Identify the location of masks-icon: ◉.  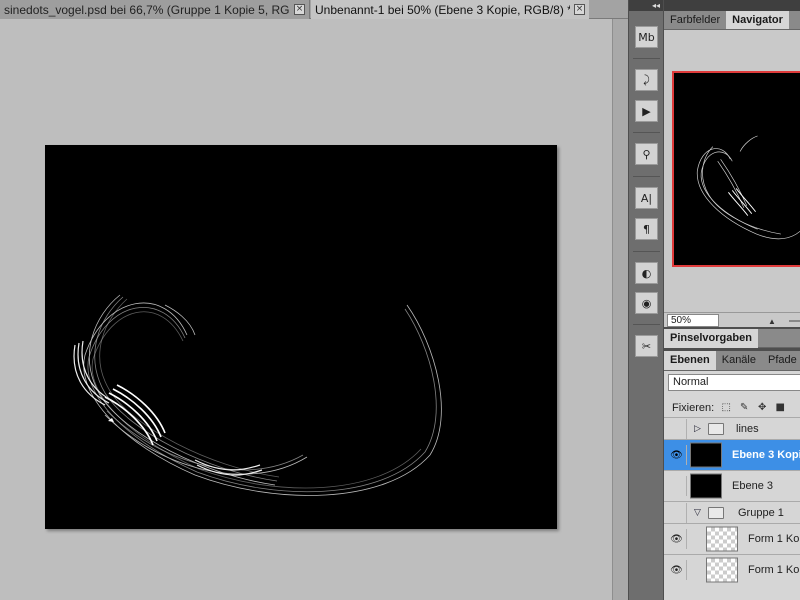
(646, 303).